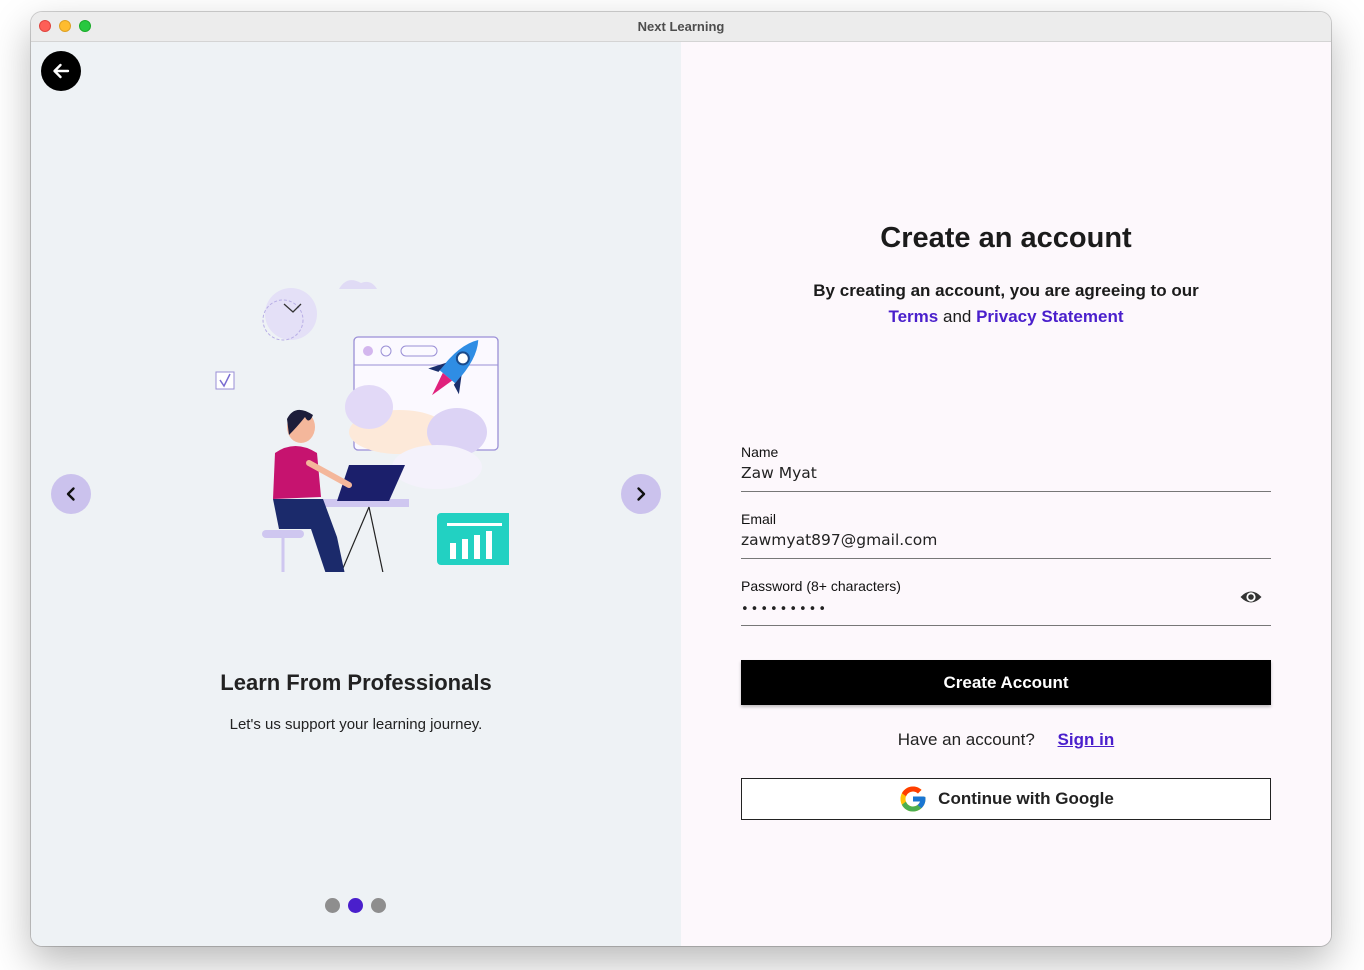 This screenshot has width=1364, height=970. Describe the element at coordinates (966, 739) in the screenshot. I see `have-account-text: Have an account?` at that location.